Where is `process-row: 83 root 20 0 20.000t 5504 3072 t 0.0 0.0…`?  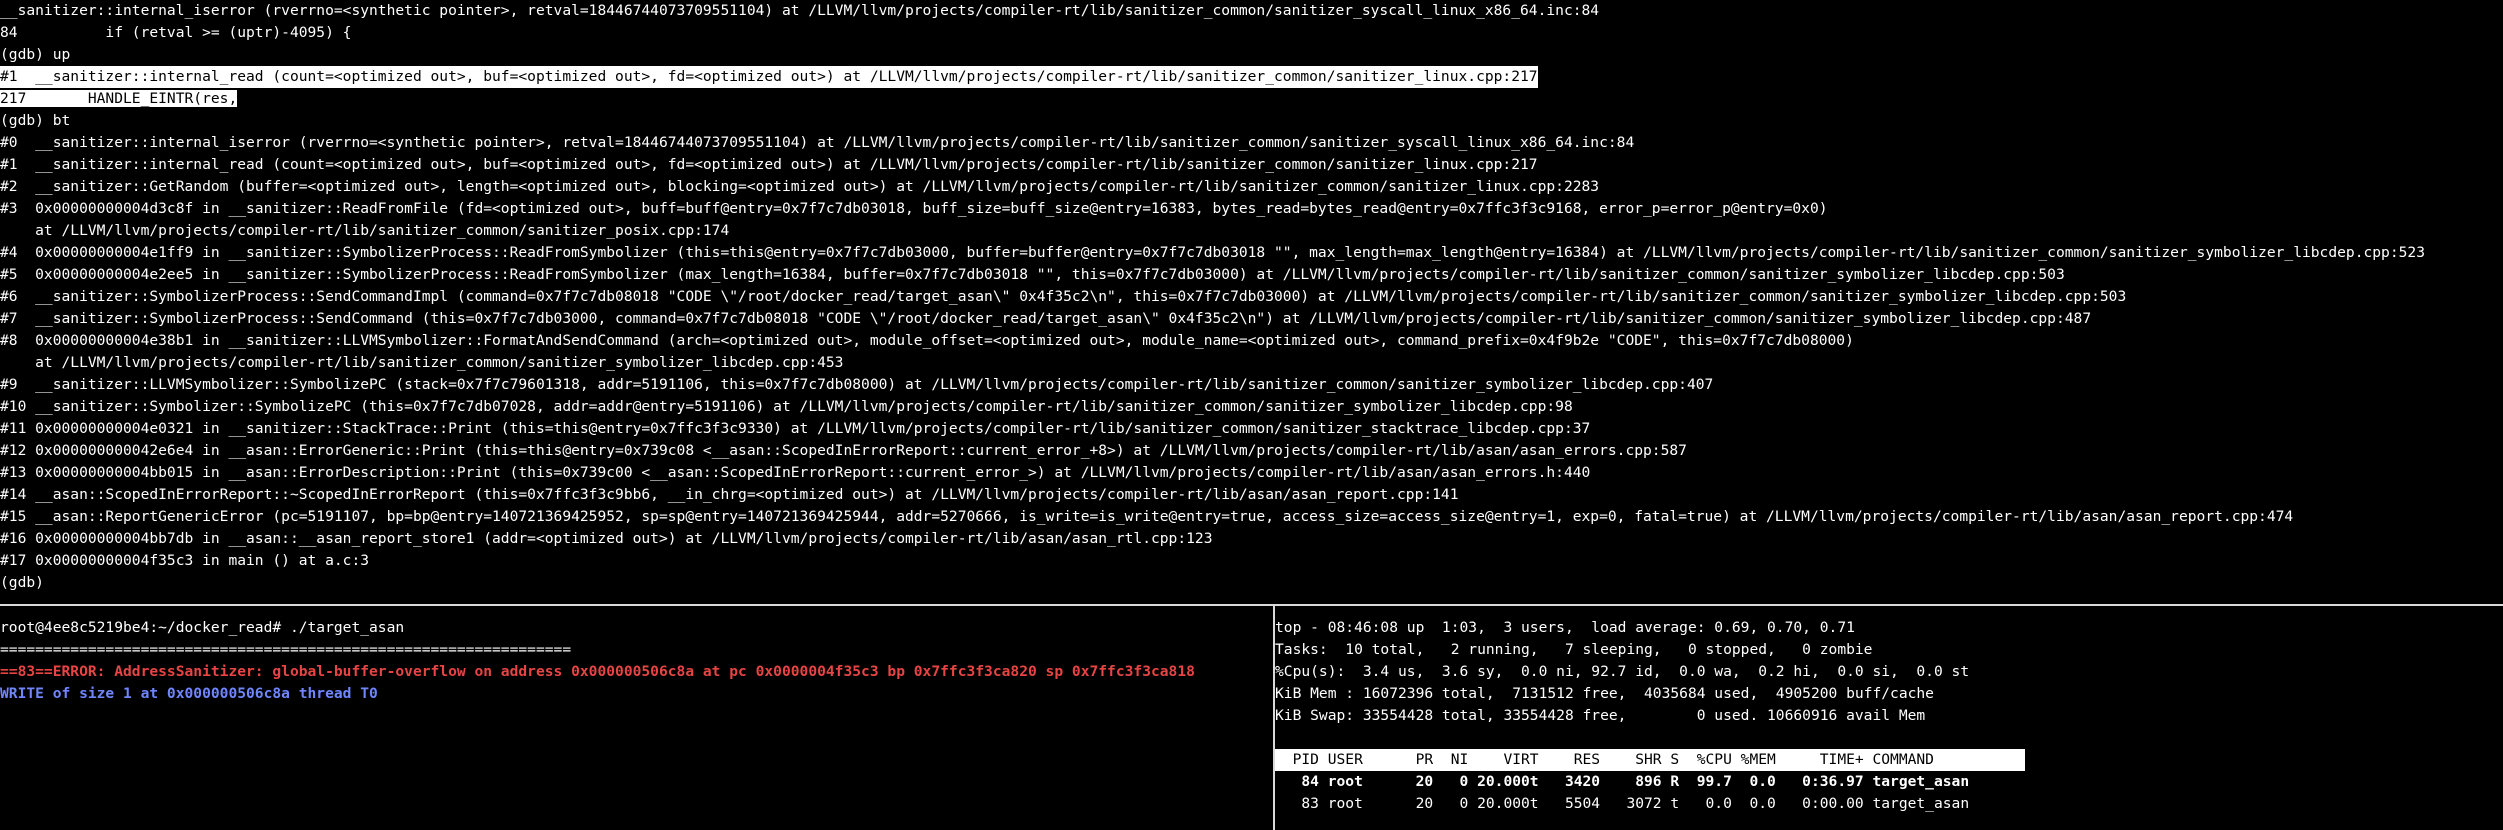 process-row: 83 root 20 0 20.000t 5504 3072 t 0.0 0.0… is located at coordinates (1622, 804).